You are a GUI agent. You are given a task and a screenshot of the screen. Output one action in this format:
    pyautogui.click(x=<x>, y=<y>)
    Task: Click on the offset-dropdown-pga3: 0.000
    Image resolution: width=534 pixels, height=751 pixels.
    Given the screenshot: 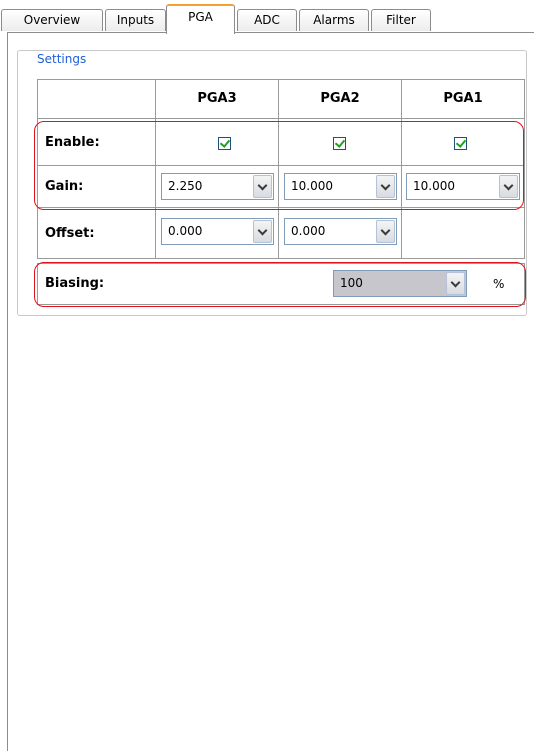 What is the action you would take?
    pyautogui.click(x=217, y=231)
    